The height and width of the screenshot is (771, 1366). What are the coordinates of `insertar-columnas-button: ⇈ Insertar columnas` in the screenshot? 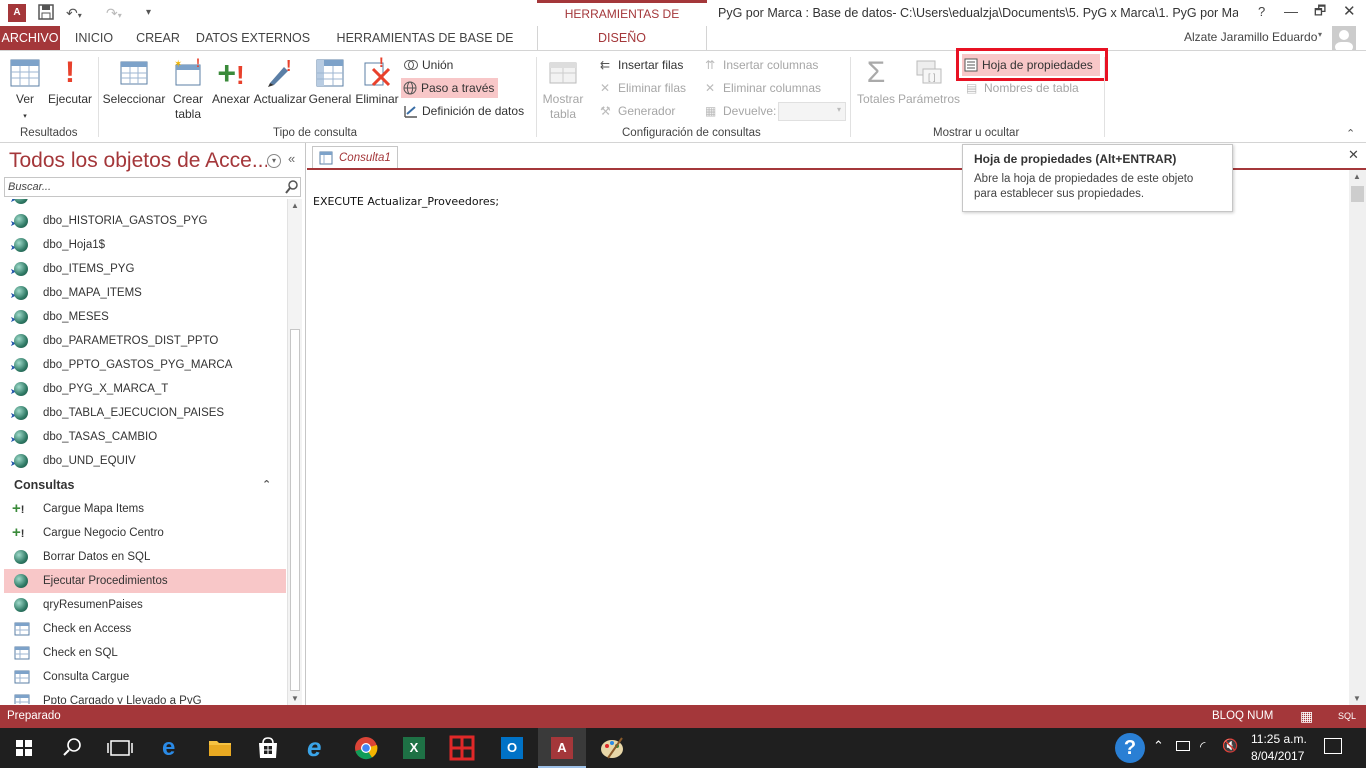 It's located at (760, 65).